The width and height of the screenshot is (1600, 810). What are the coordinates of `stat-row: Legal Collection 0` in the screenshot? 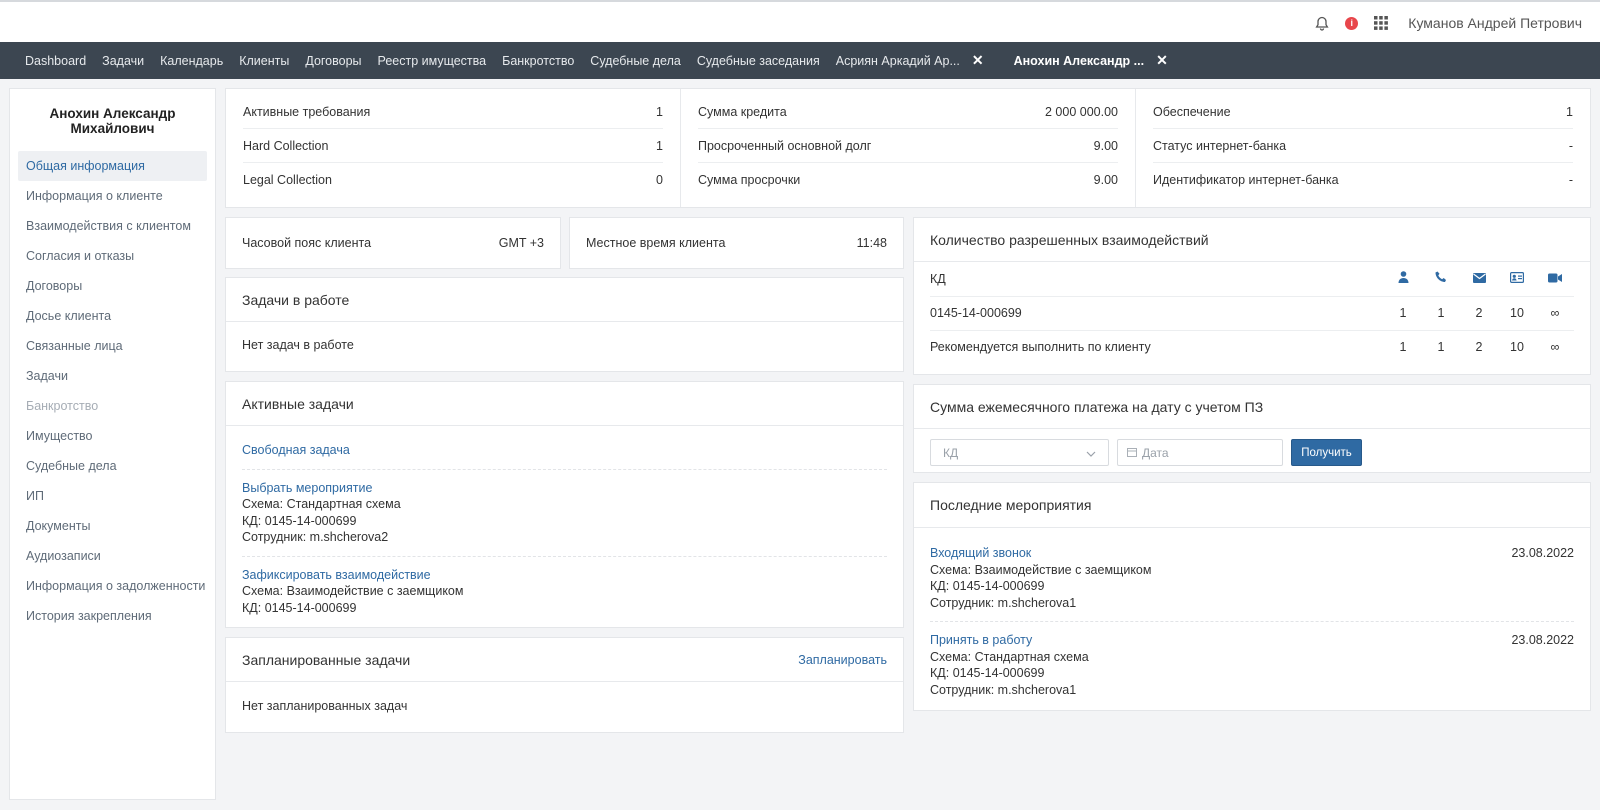 It's located at (453, 180).